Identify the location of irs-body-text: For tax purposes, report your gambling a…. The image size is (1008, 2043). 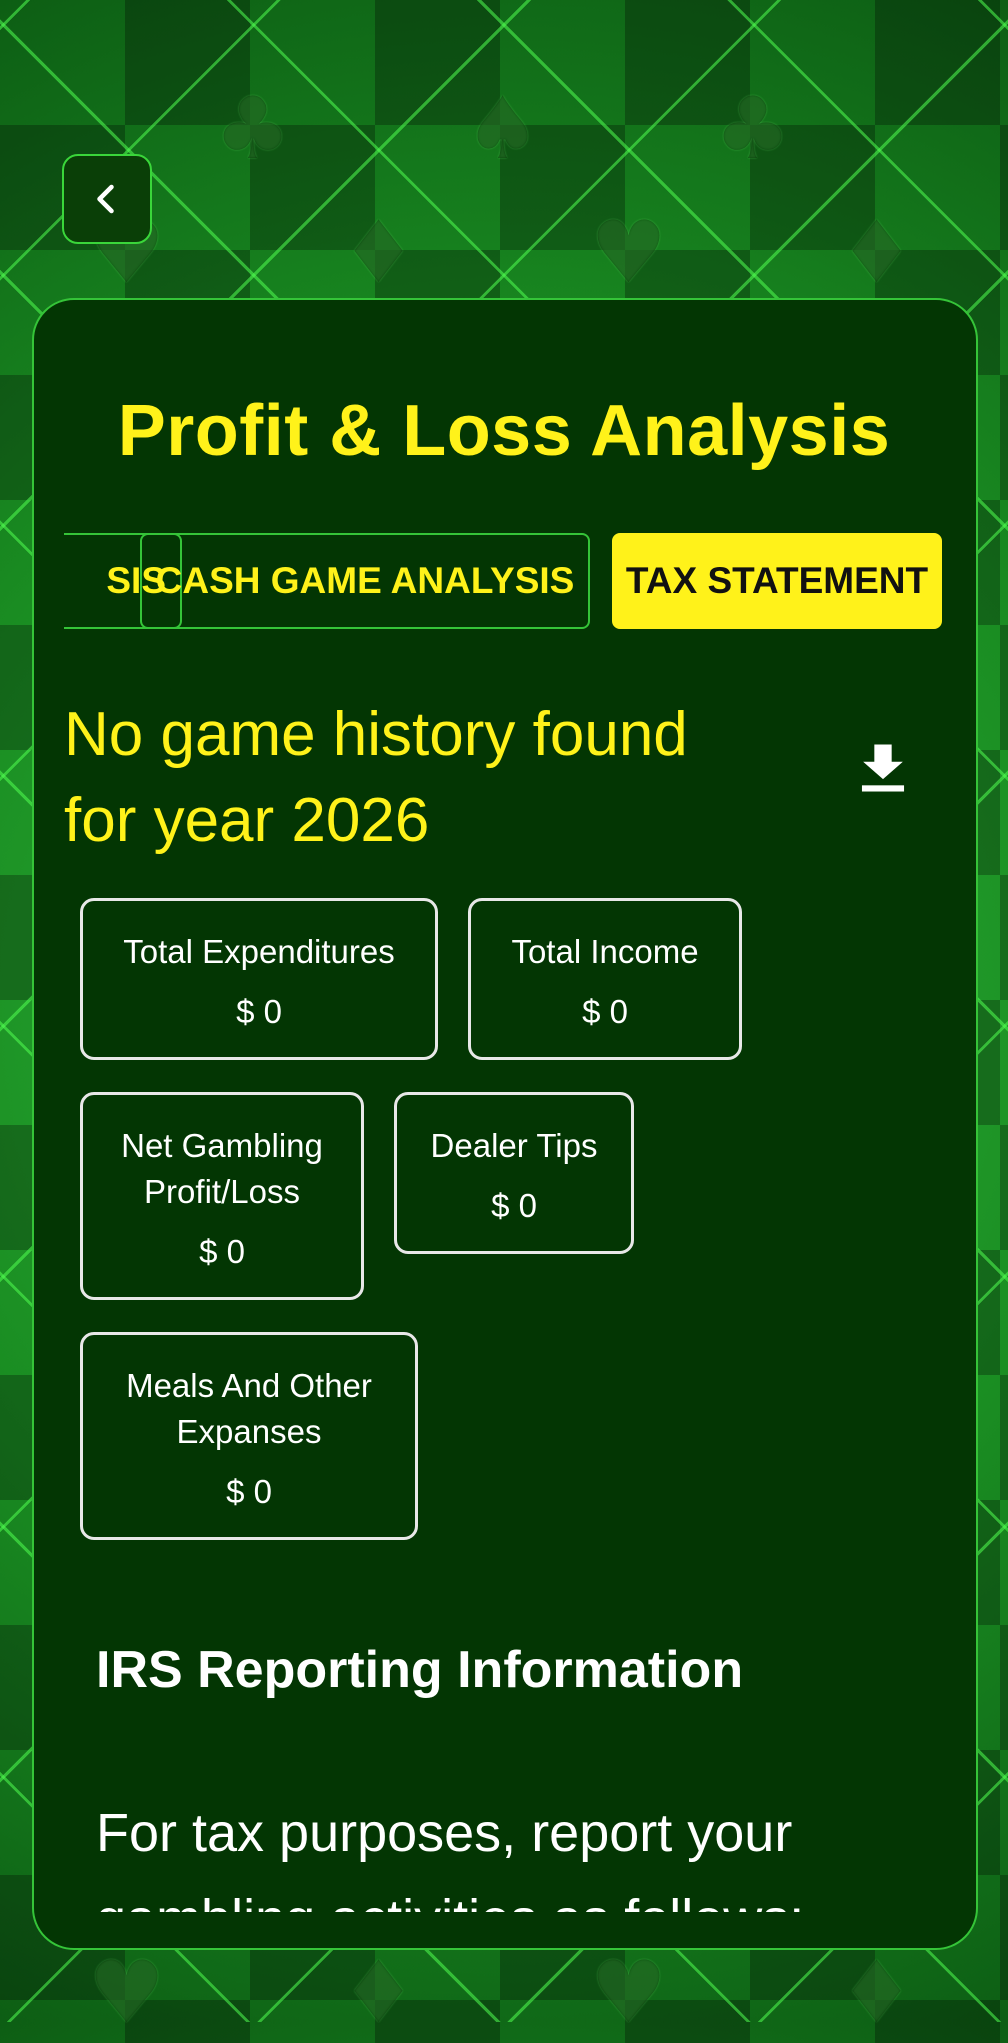
(506, 1851).